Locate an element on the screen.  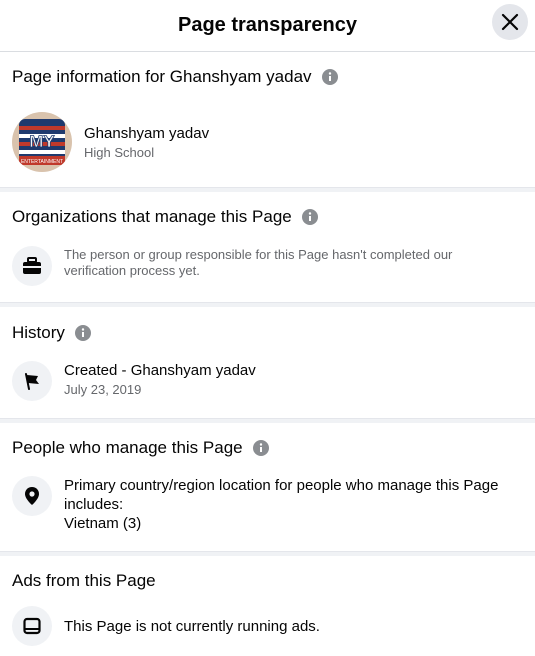
close-button is located at coordinates (510, 22).